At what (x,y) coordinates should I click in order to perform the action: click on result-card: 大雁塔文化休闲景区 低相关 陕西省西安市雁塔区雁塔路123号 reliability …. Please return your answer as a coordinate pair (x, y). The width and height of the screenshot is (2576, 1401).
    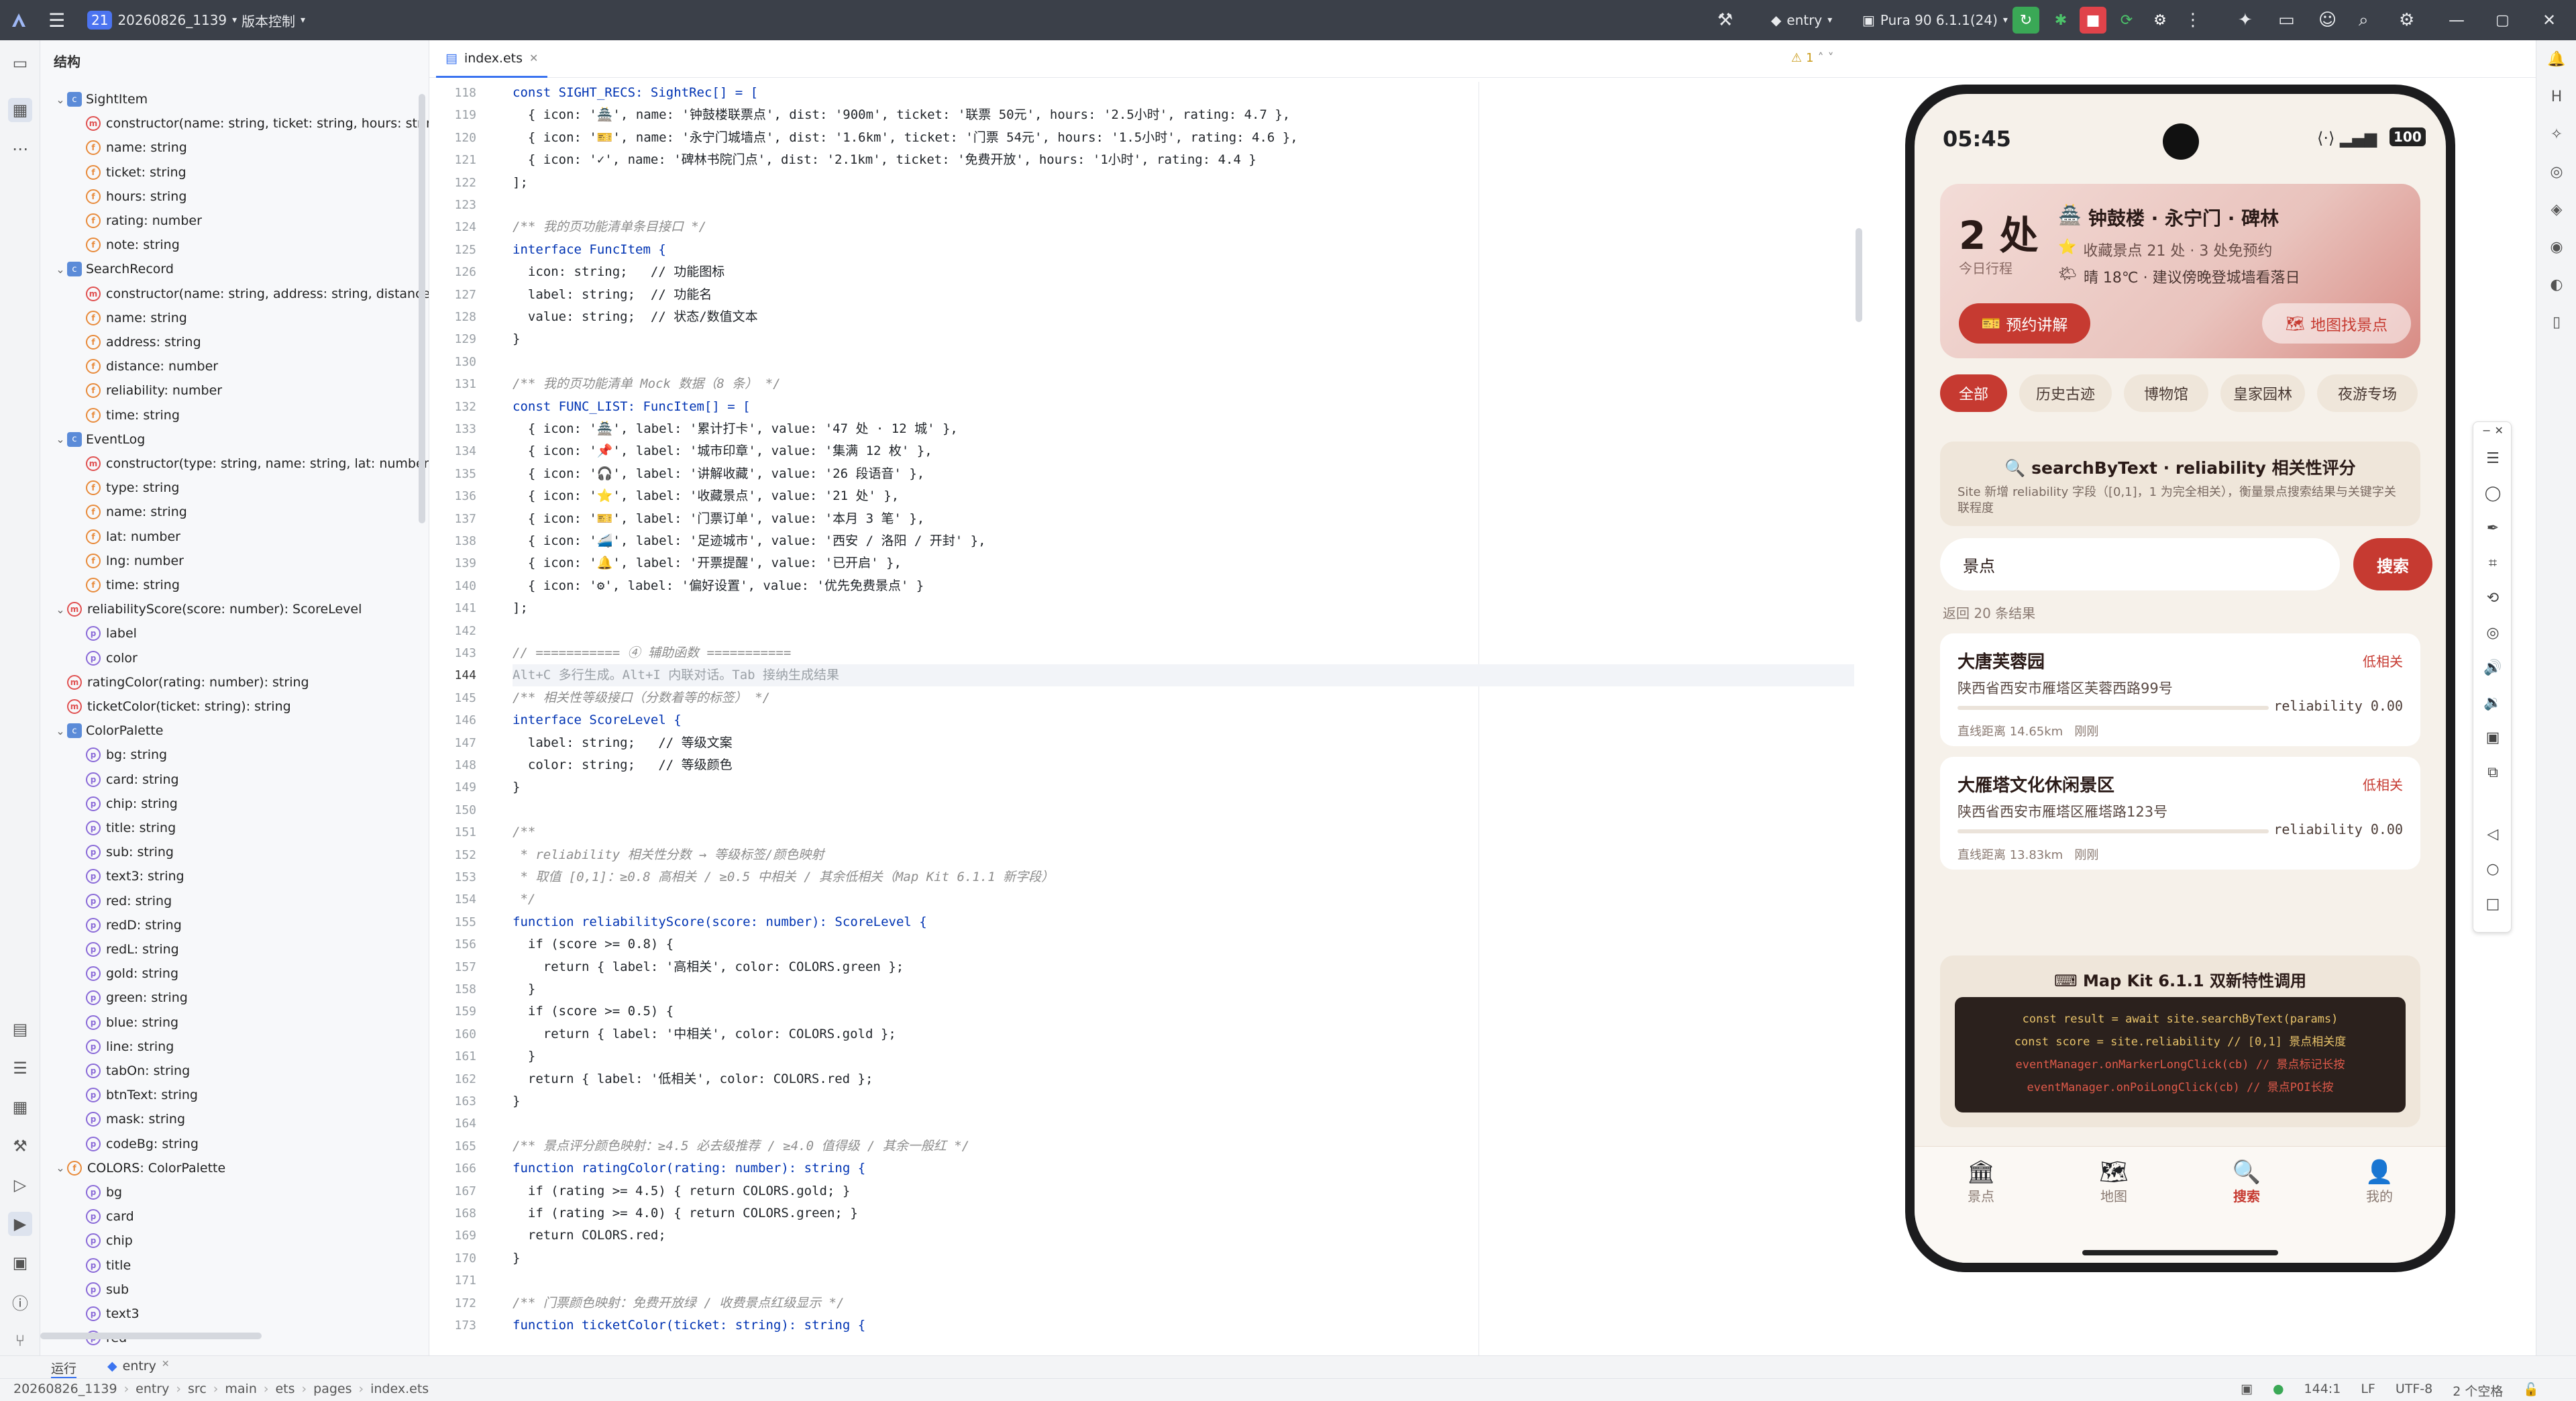
    Looking at the image, I should click on (2180, 813).